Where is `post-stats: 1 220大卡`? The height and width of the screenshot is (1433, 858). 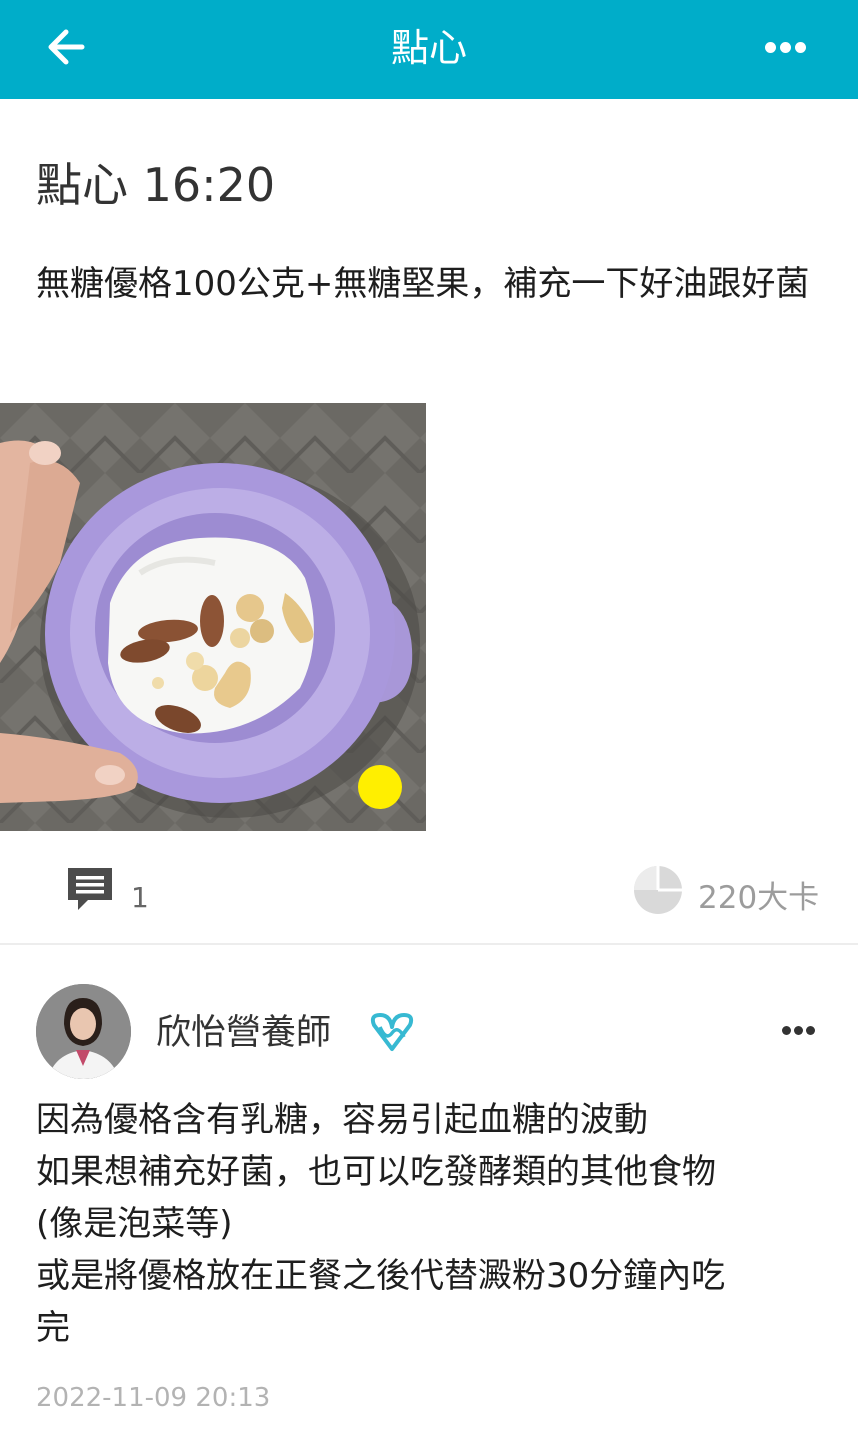
post-stats: 1 220大卡 is located at coordinates (429, 895).